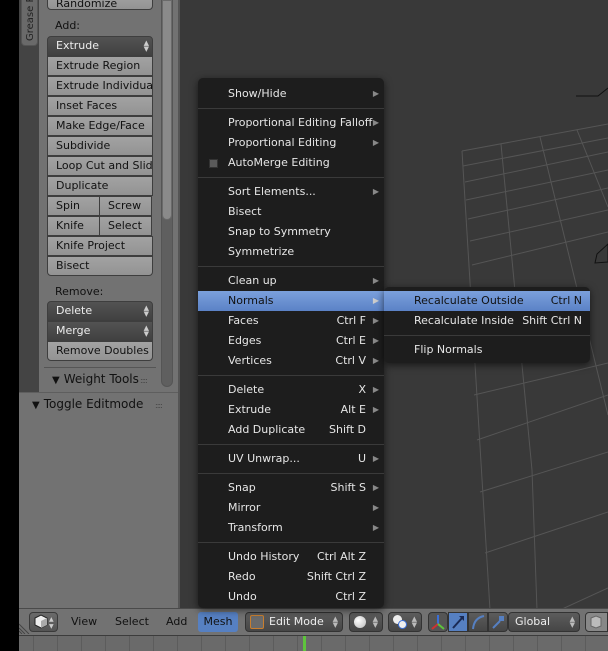 The image size is (608, 651). I want to click on menu-view: View, so click(84, 622).